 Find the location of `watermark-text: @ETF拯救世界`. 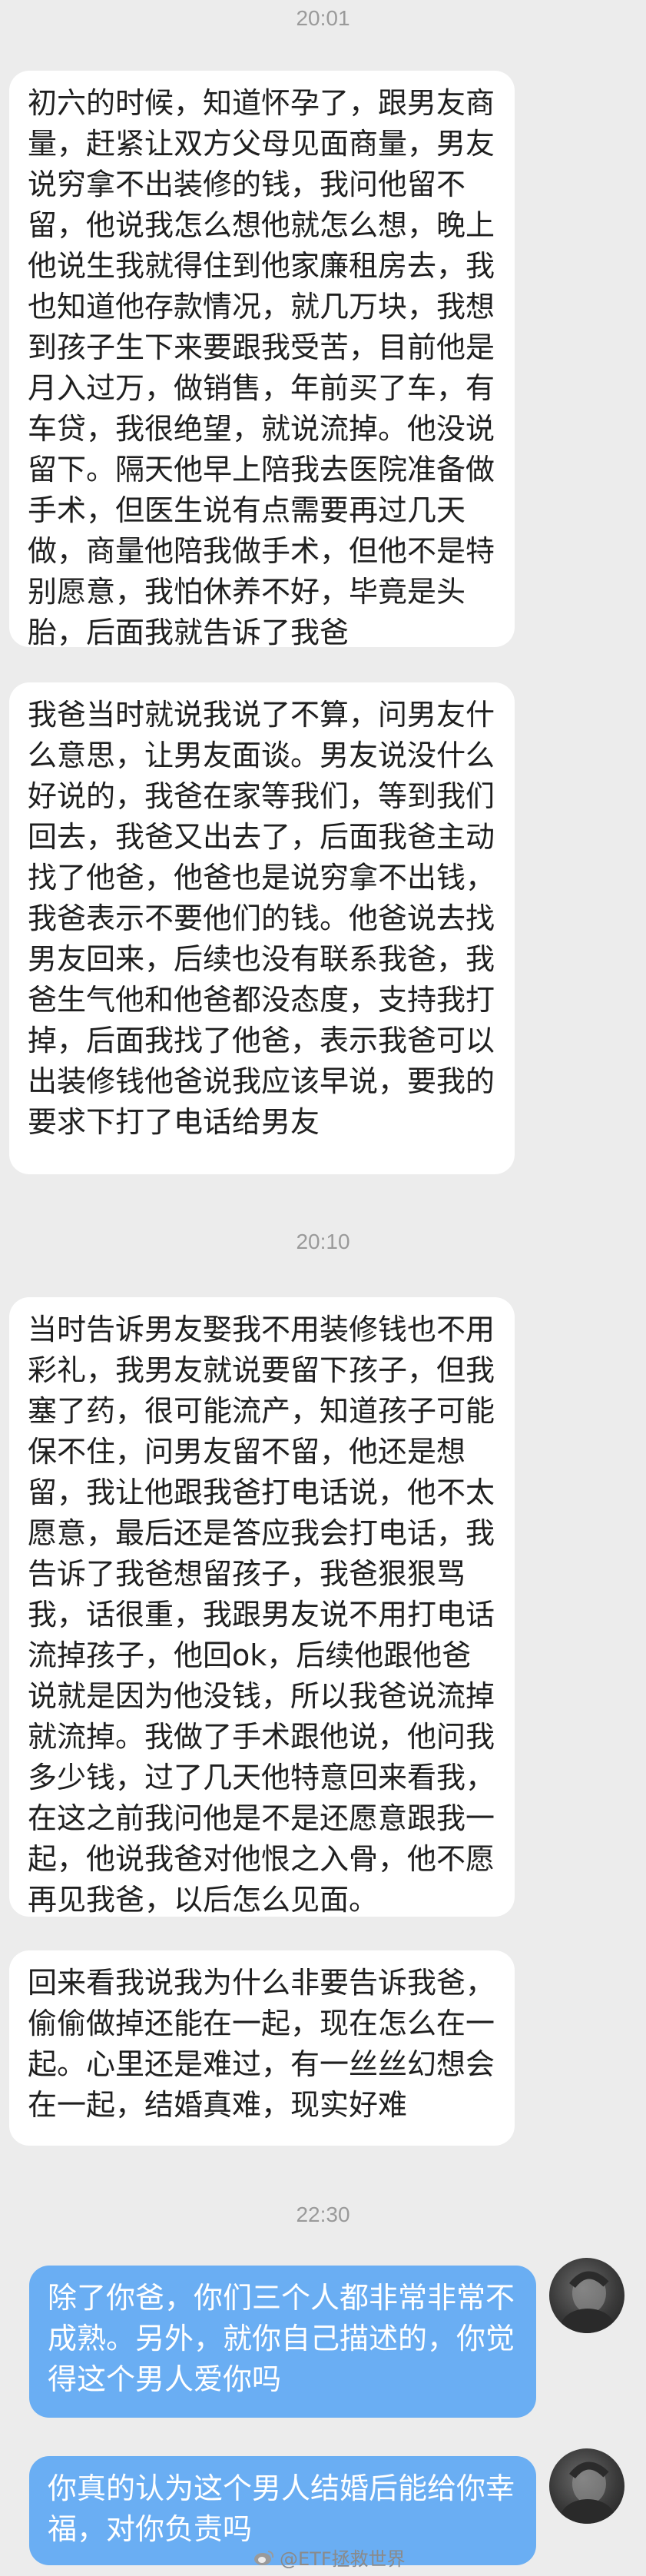

watermark-text: @ETF拯救世界 is located at coordinates (343, 2559).